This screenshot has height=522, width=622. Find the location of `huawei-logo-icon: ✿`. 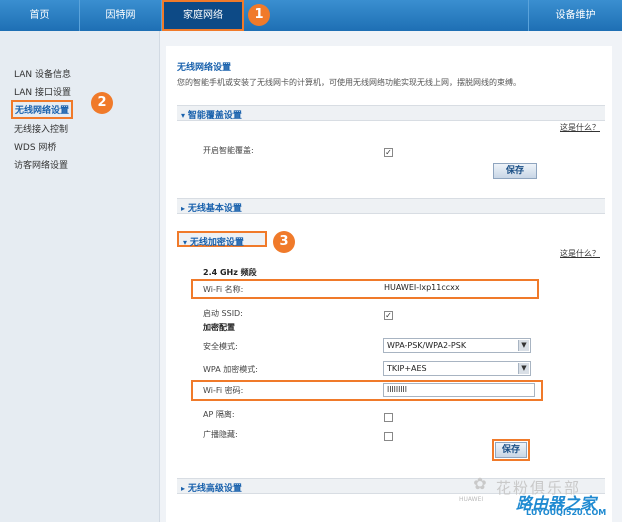

huawei-logo-icon: ✿ is located at coordinates (480, 483).